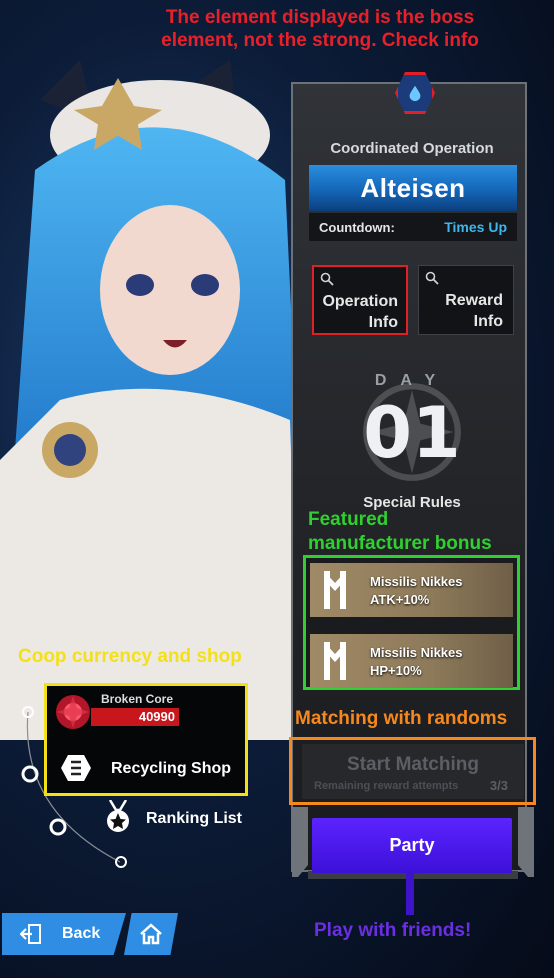  I want to click on boss-name-banner: Alteisen, so click(413, 188).